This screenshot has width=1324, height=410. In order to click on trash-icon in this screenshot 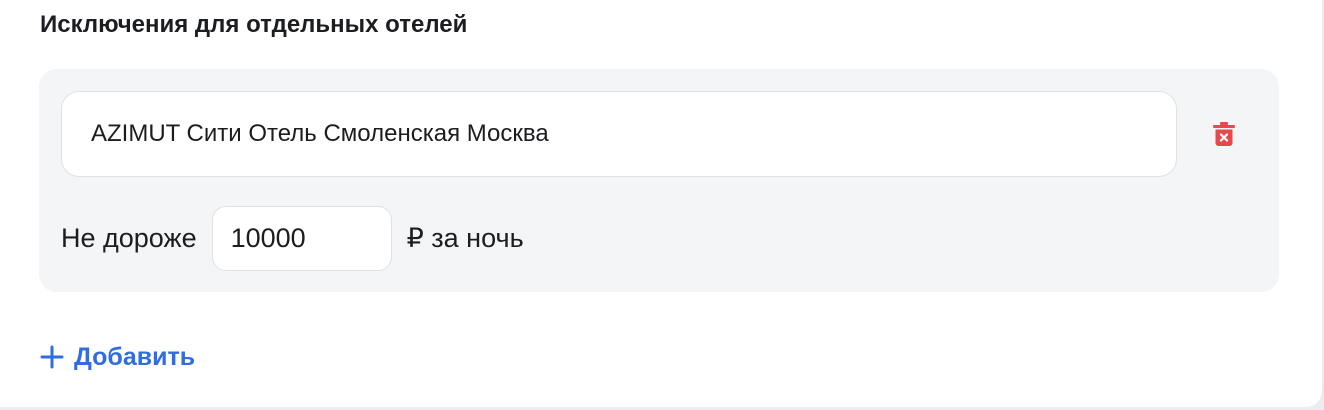, I will do `click(1224, 134)`.